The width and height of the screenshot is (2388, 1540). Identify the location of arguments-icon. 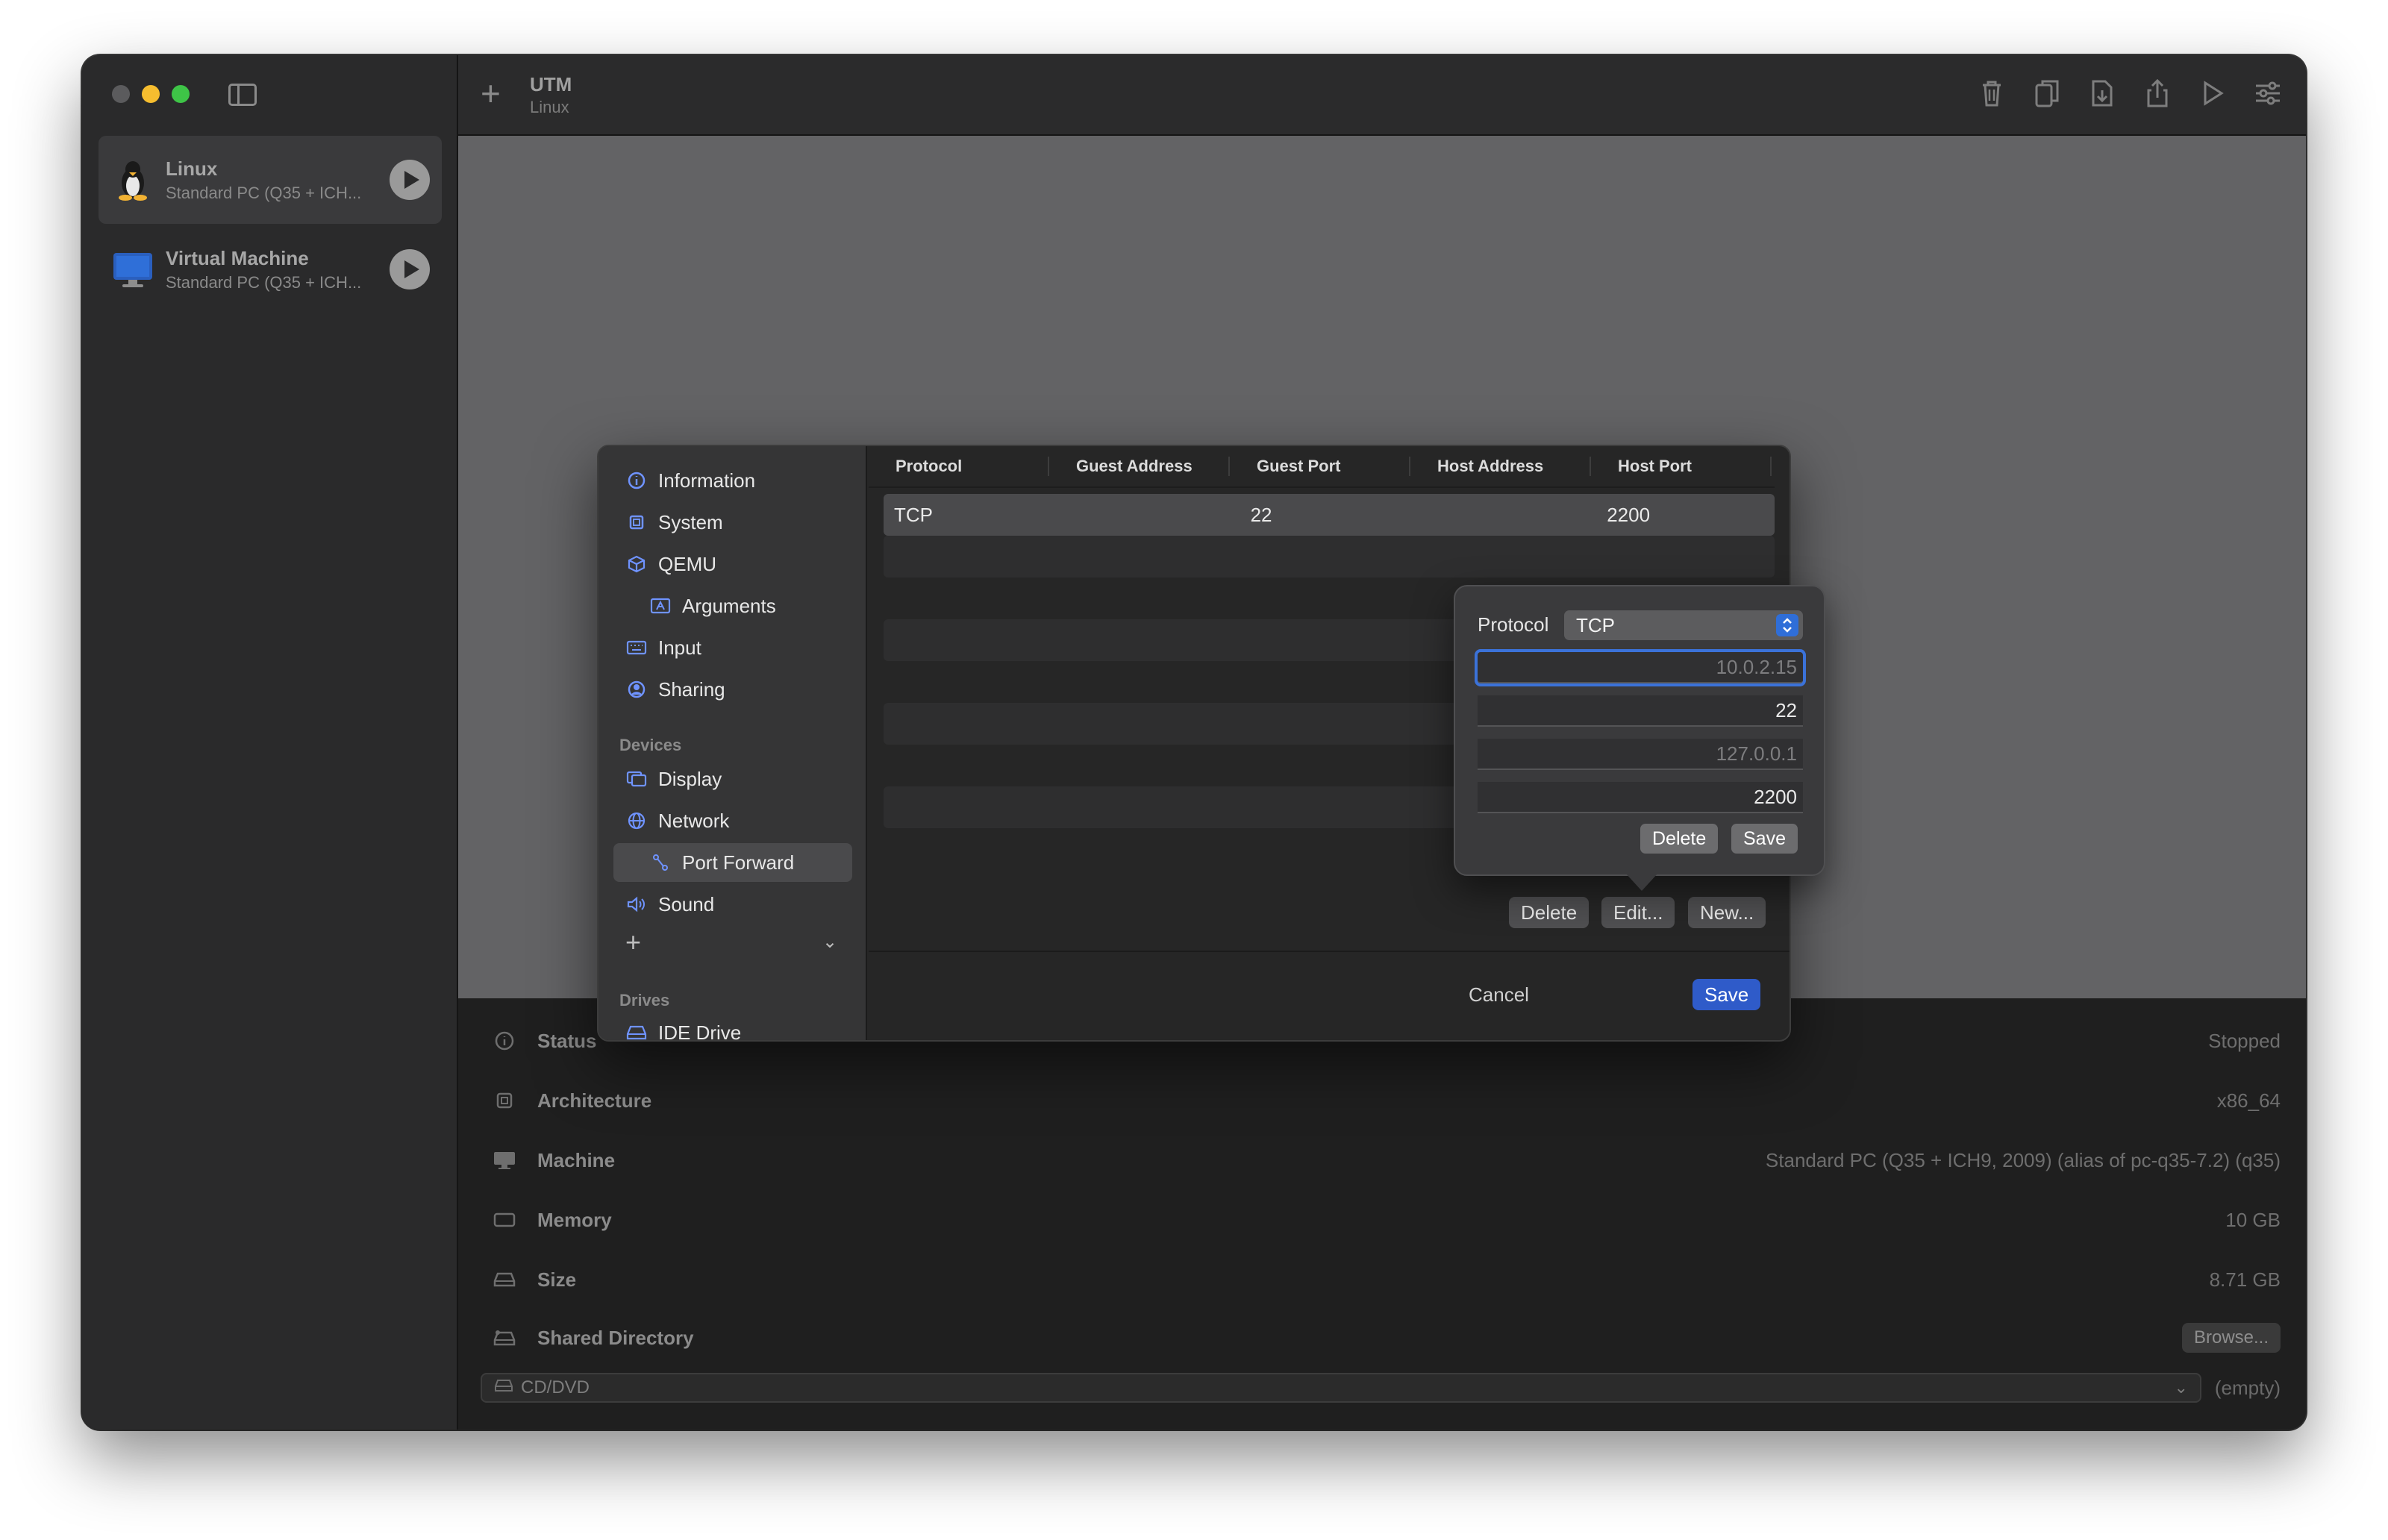
(660, 606).